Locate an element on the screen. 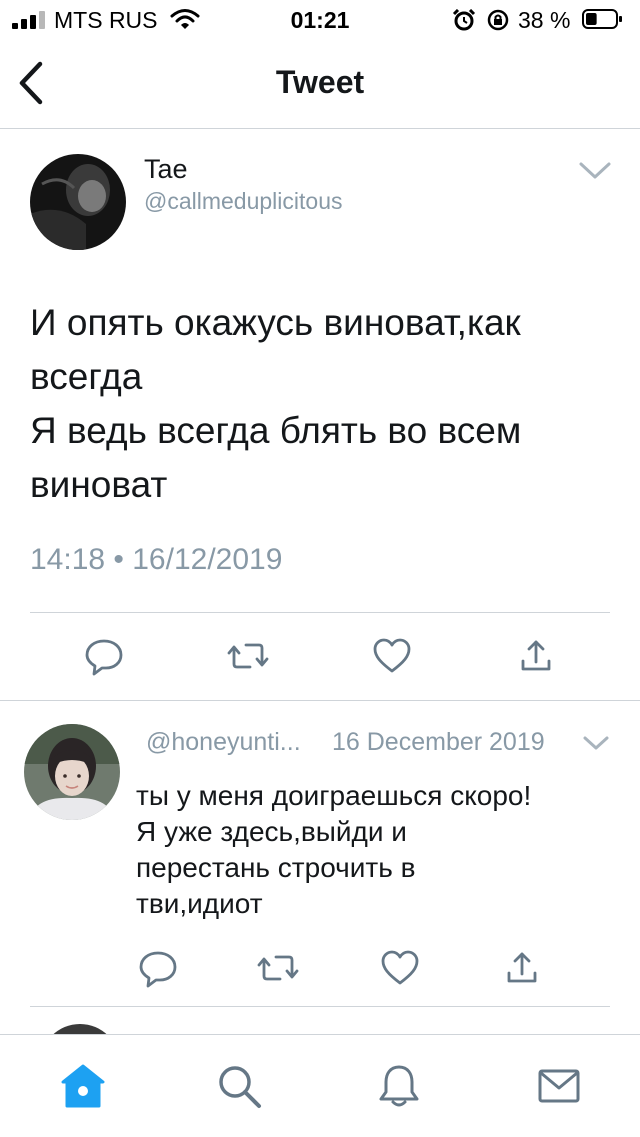 The width and height of the screenshot is (640, 1137). tab-bar is located at coordinates (320, 1085).